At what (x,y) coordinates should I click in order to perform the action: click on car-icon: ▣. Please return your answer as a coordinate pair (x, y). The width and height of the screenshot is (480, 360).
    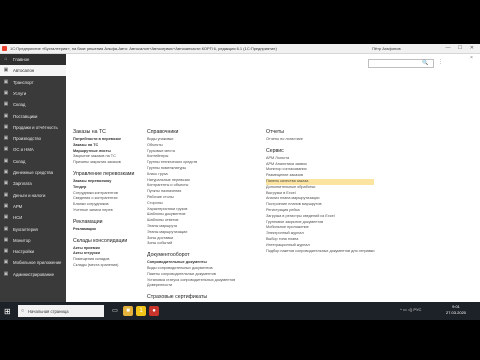
    Looking at the image, I should click on (6, 70).